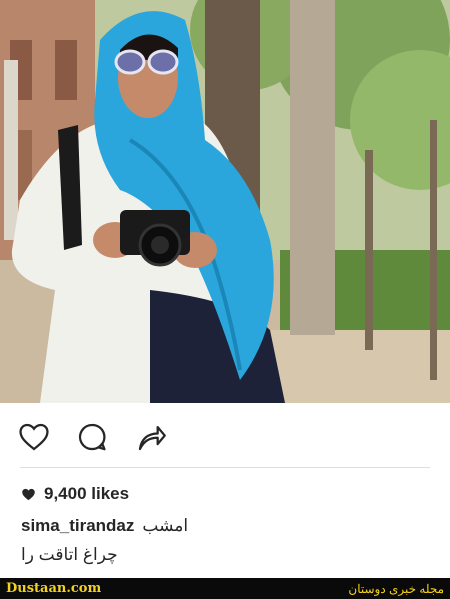 Image resolution: width=450 pixels, height=599 pixels. I want to click on share-button, so click(152, 437).